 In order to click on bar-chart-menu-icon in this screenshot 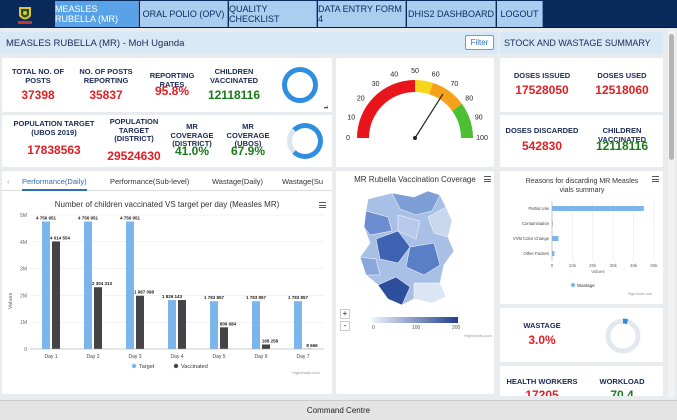, I will do `click(322, 205)`.